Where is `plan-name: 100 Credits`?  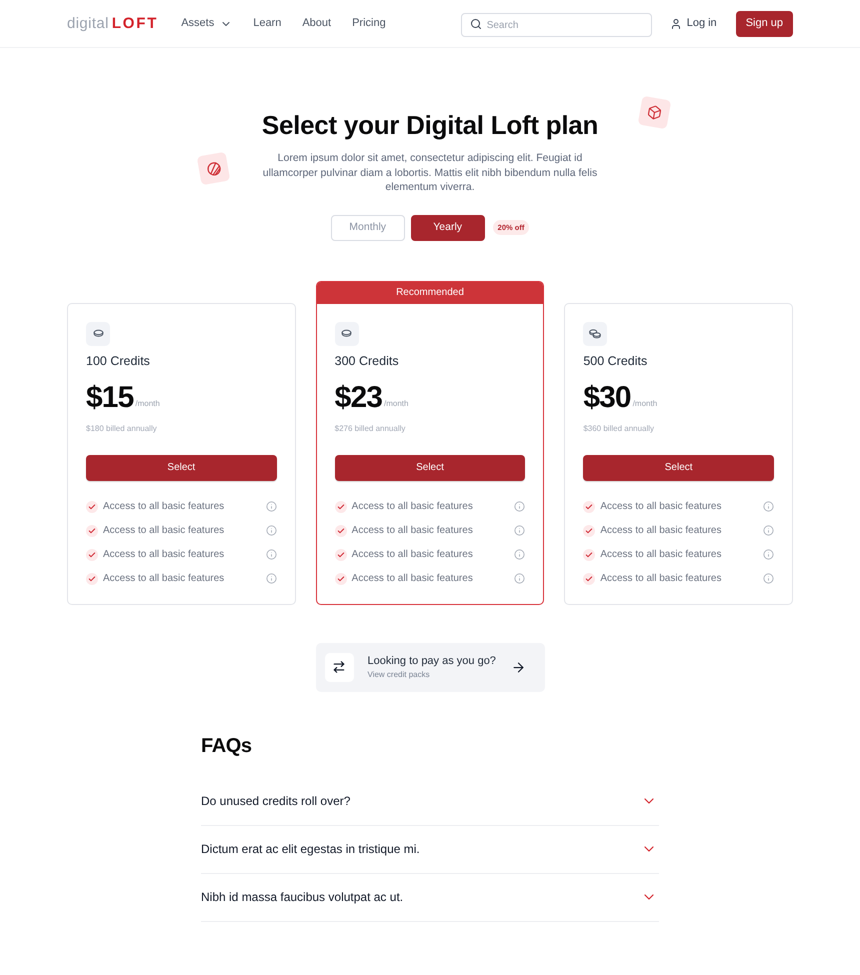 plan-name: 100 Credits is located at coordinates (118, 360).